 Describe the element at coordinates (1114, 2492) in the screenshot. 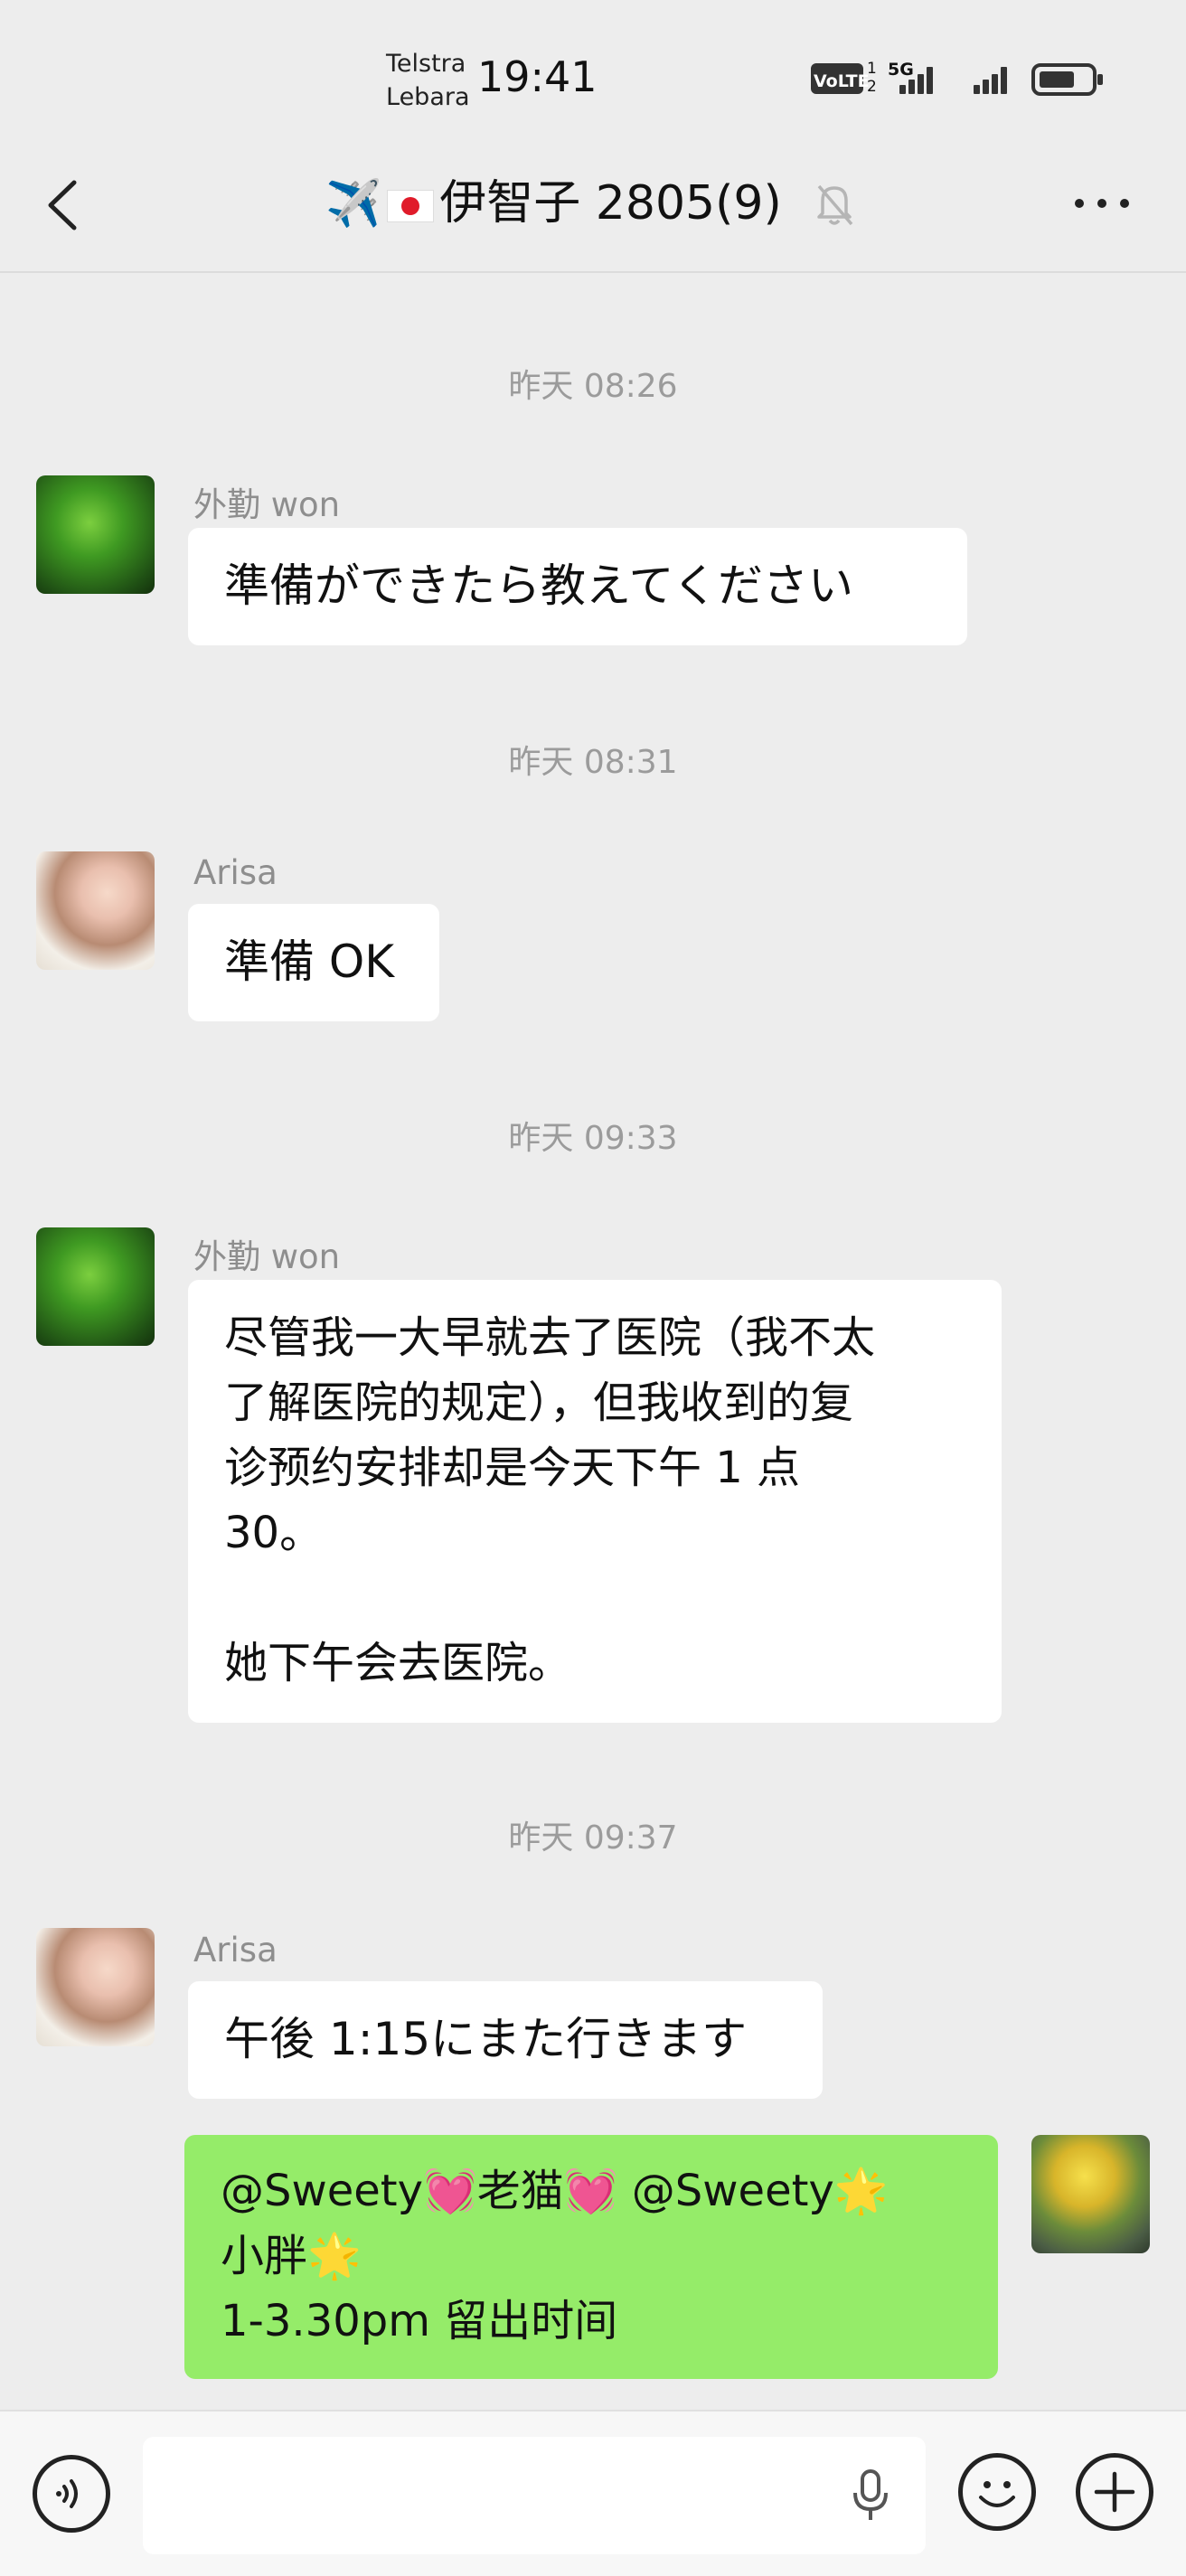

I see `plus-icon` at that location.